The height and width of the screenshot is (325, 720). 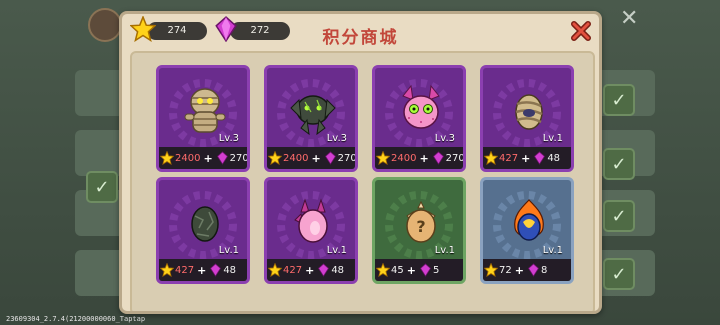 What do you see at coordinates (529, 112) in the screenshot?
I see `mummy-egg-icon` at bounding box center [529, 112].